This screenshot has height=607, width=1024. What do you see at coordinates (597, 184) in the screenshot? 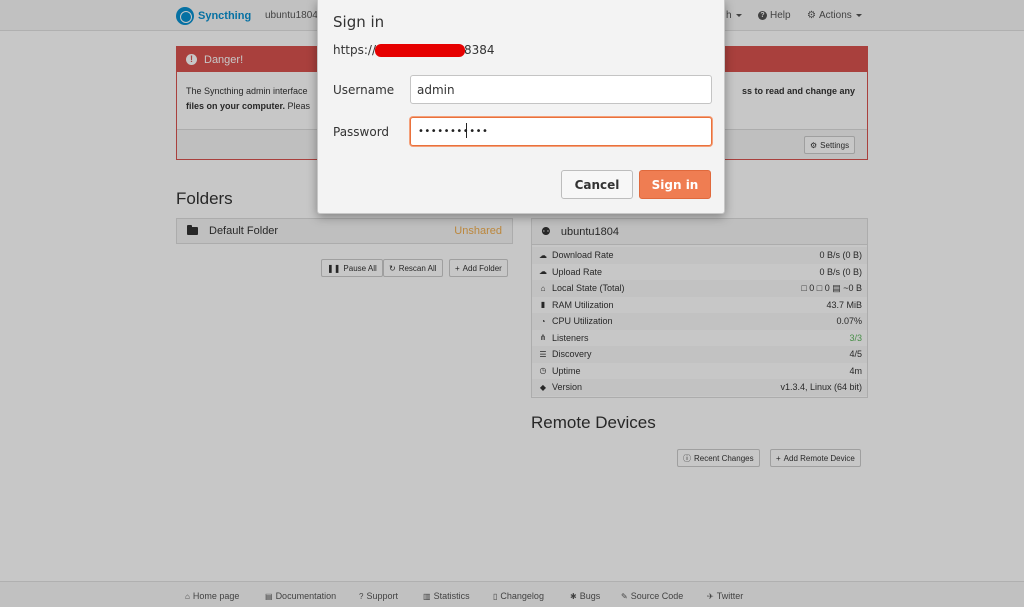
I see `cancel-button: Cancel` at bounding box center [597, 184].